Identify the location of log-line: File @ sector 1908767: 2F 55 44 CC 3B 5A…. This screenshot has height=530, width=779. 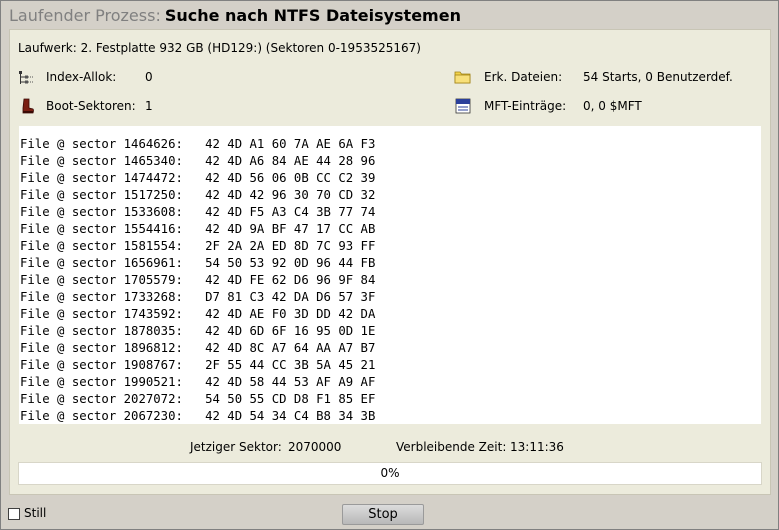
(198, 365).